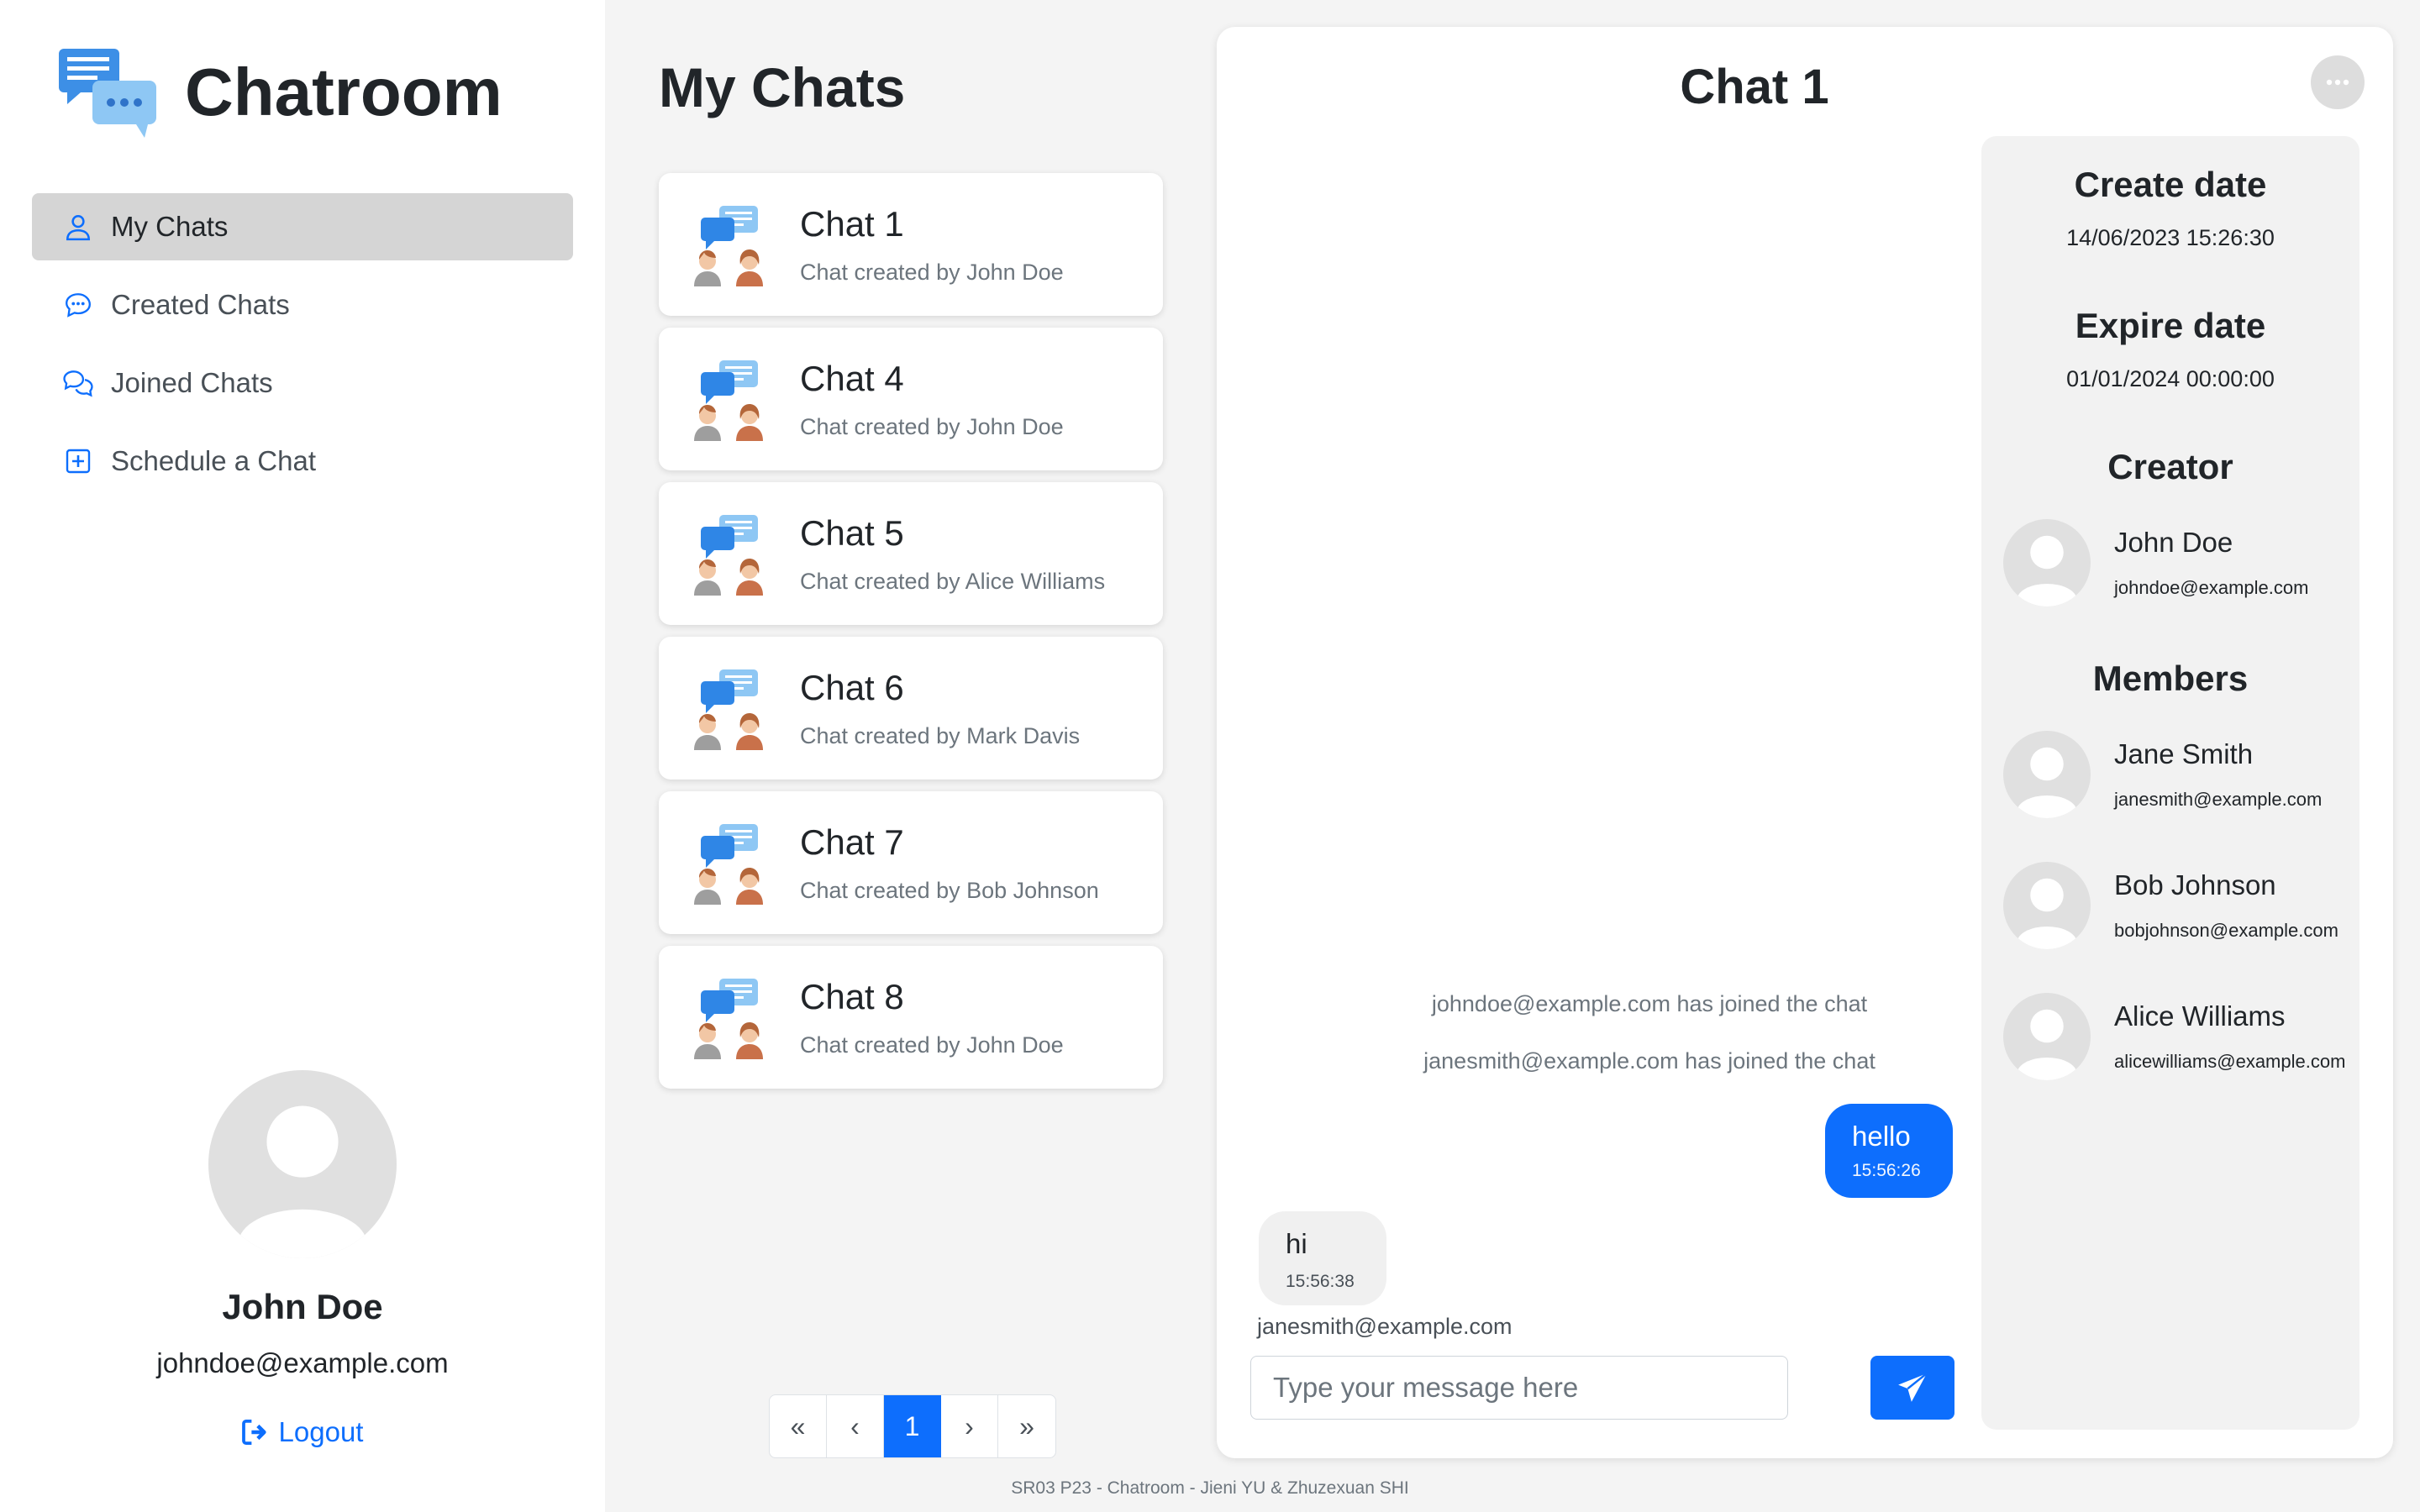  What do you see at coordinates (950, 890) in the screenshot?
I see `chat-subtitle: Chat created by Bob Johnson` at bounding box center [950, 890].